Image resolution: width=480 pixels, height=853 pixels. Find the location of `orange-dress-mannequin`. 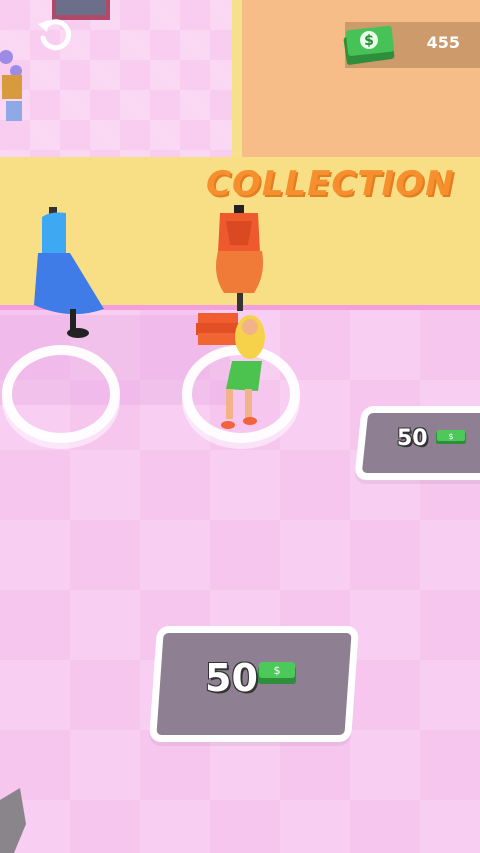

orange-dress-mannequin is located at coordinates (240, 260).